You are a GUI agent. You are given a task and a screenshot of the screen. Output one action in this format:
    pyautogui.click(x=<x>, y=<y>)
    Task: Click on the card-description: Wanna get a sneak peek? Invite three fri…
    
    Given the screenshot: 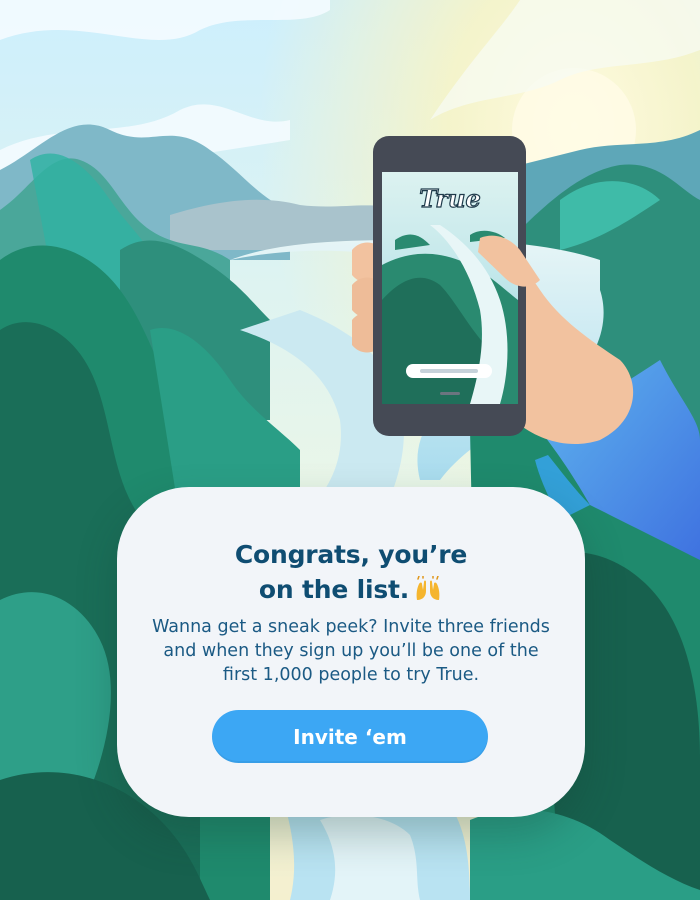 What is the action you would take?
    pyautogui.click(x=351, y=651)
    